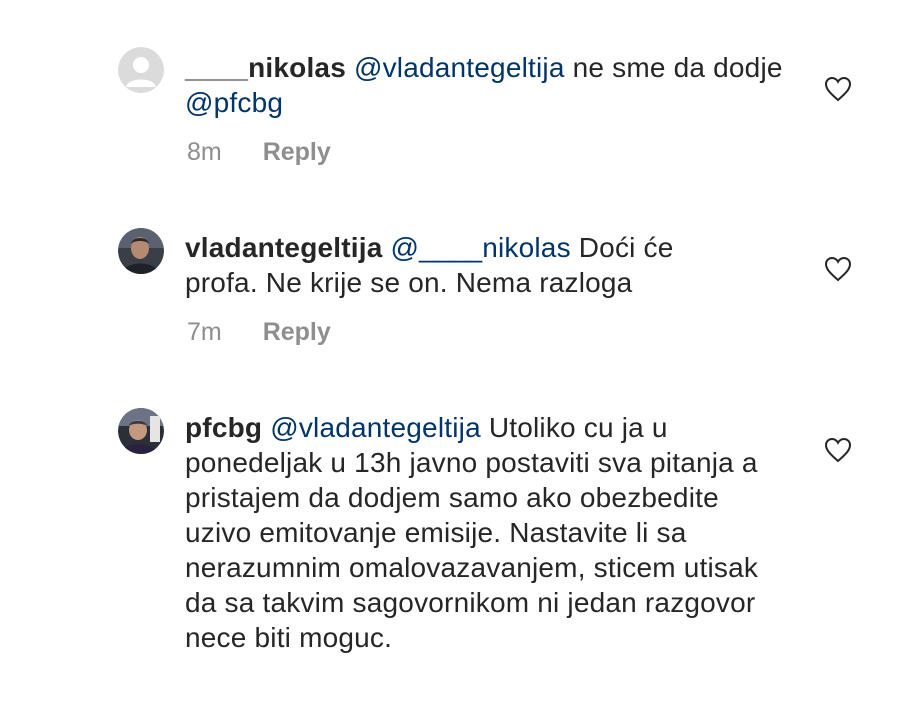 This screenshot has width=900, height=713. I want to click on comment-time: 8m, so click(204, 152).